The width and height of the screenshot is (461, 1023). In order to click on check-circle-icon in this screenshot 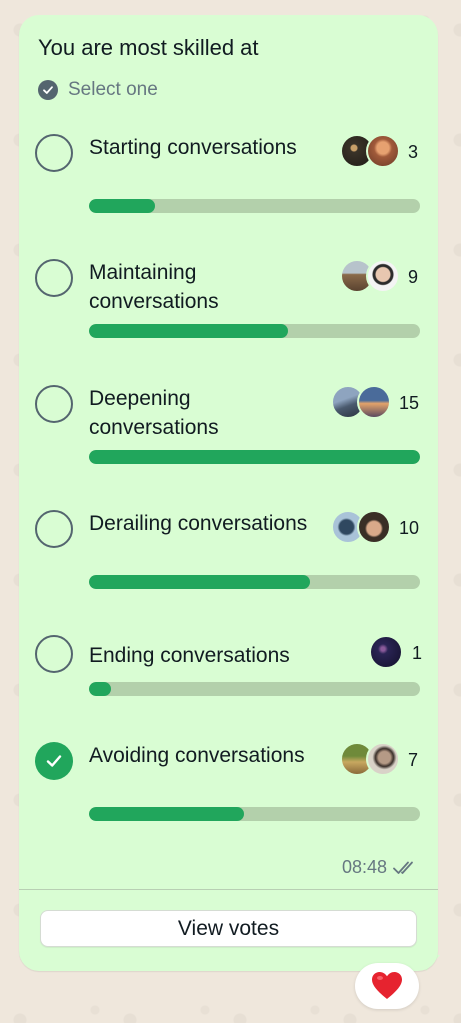, I will do `click(48, 90)`.